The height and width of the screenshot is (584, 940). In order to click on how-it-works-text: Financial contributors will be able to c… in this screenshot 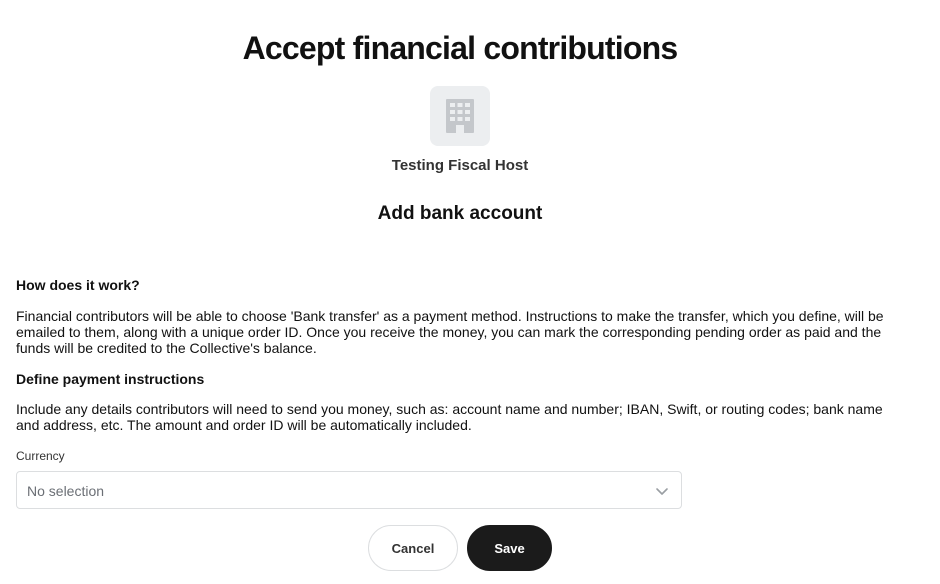, I will do `click(450, 332)`.